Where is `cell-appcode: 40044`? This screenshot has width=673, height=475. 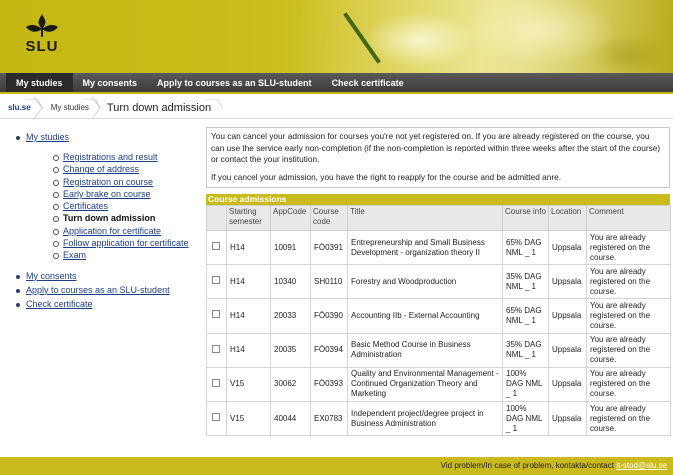
cell-appcode: 40044 is located at coordinates (290, 418).